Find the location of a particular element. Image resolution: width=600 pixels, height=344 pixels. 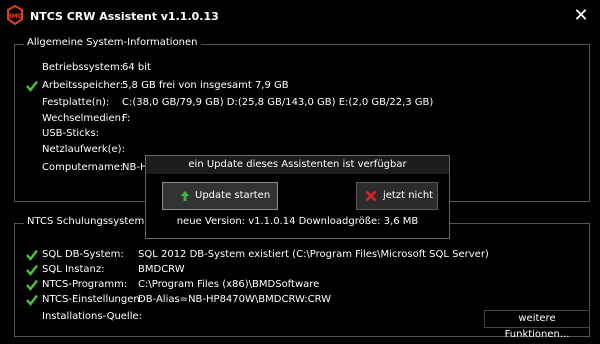

status-label: SQL Instanz: is located at coordinates (73, 269).